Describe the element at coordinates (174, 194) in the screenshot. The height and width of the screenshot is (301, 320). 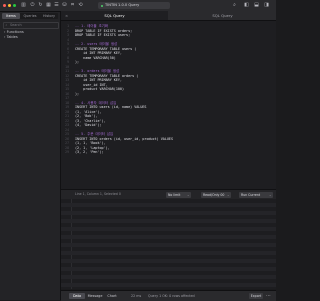
I see `limit-label: No limit` at that location.